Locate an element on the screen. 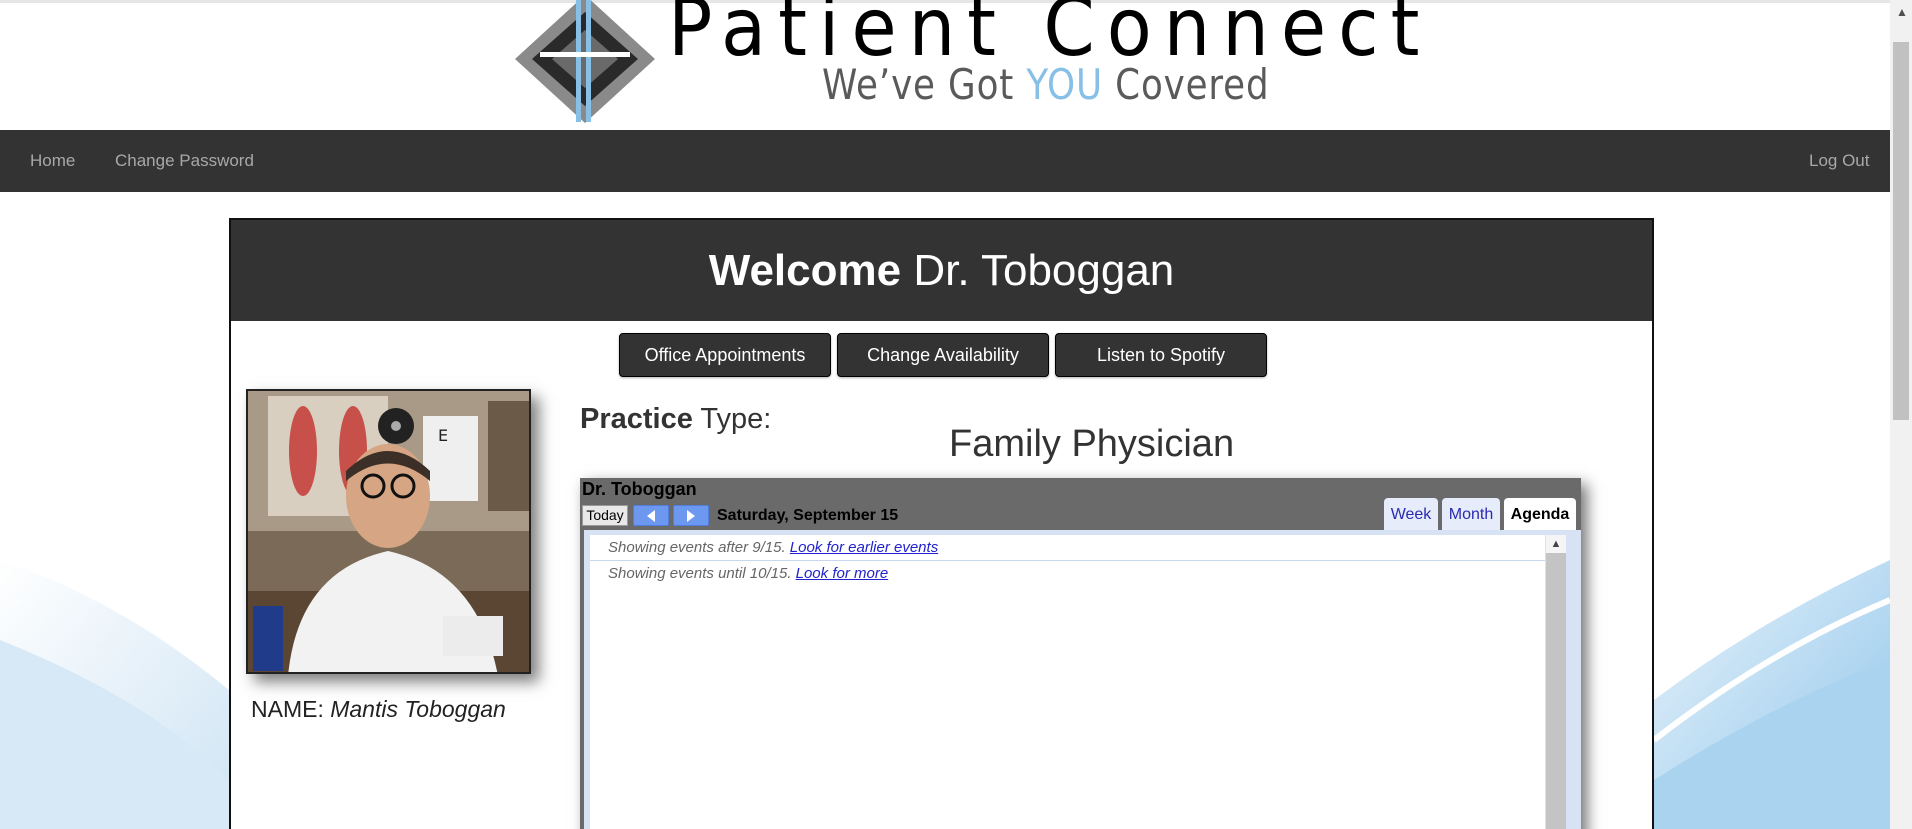 The height and width of the screenshot is (829, 1912). calendar-tab-month: Month is located at coordinates (1471, 515).